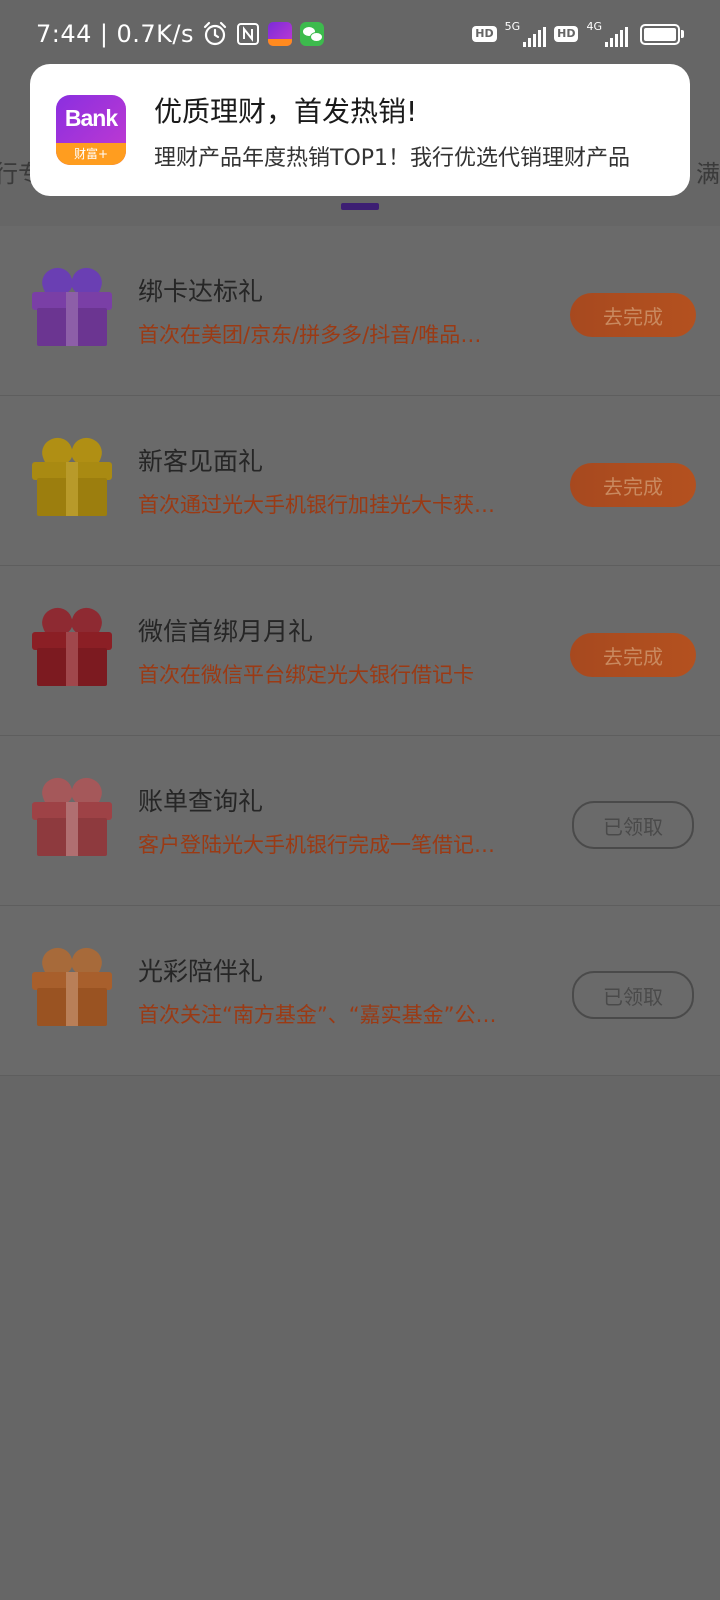 The width and height of the screenshot is (720, 1600). I want to click on pink-gift-icon, so click(72, 815).